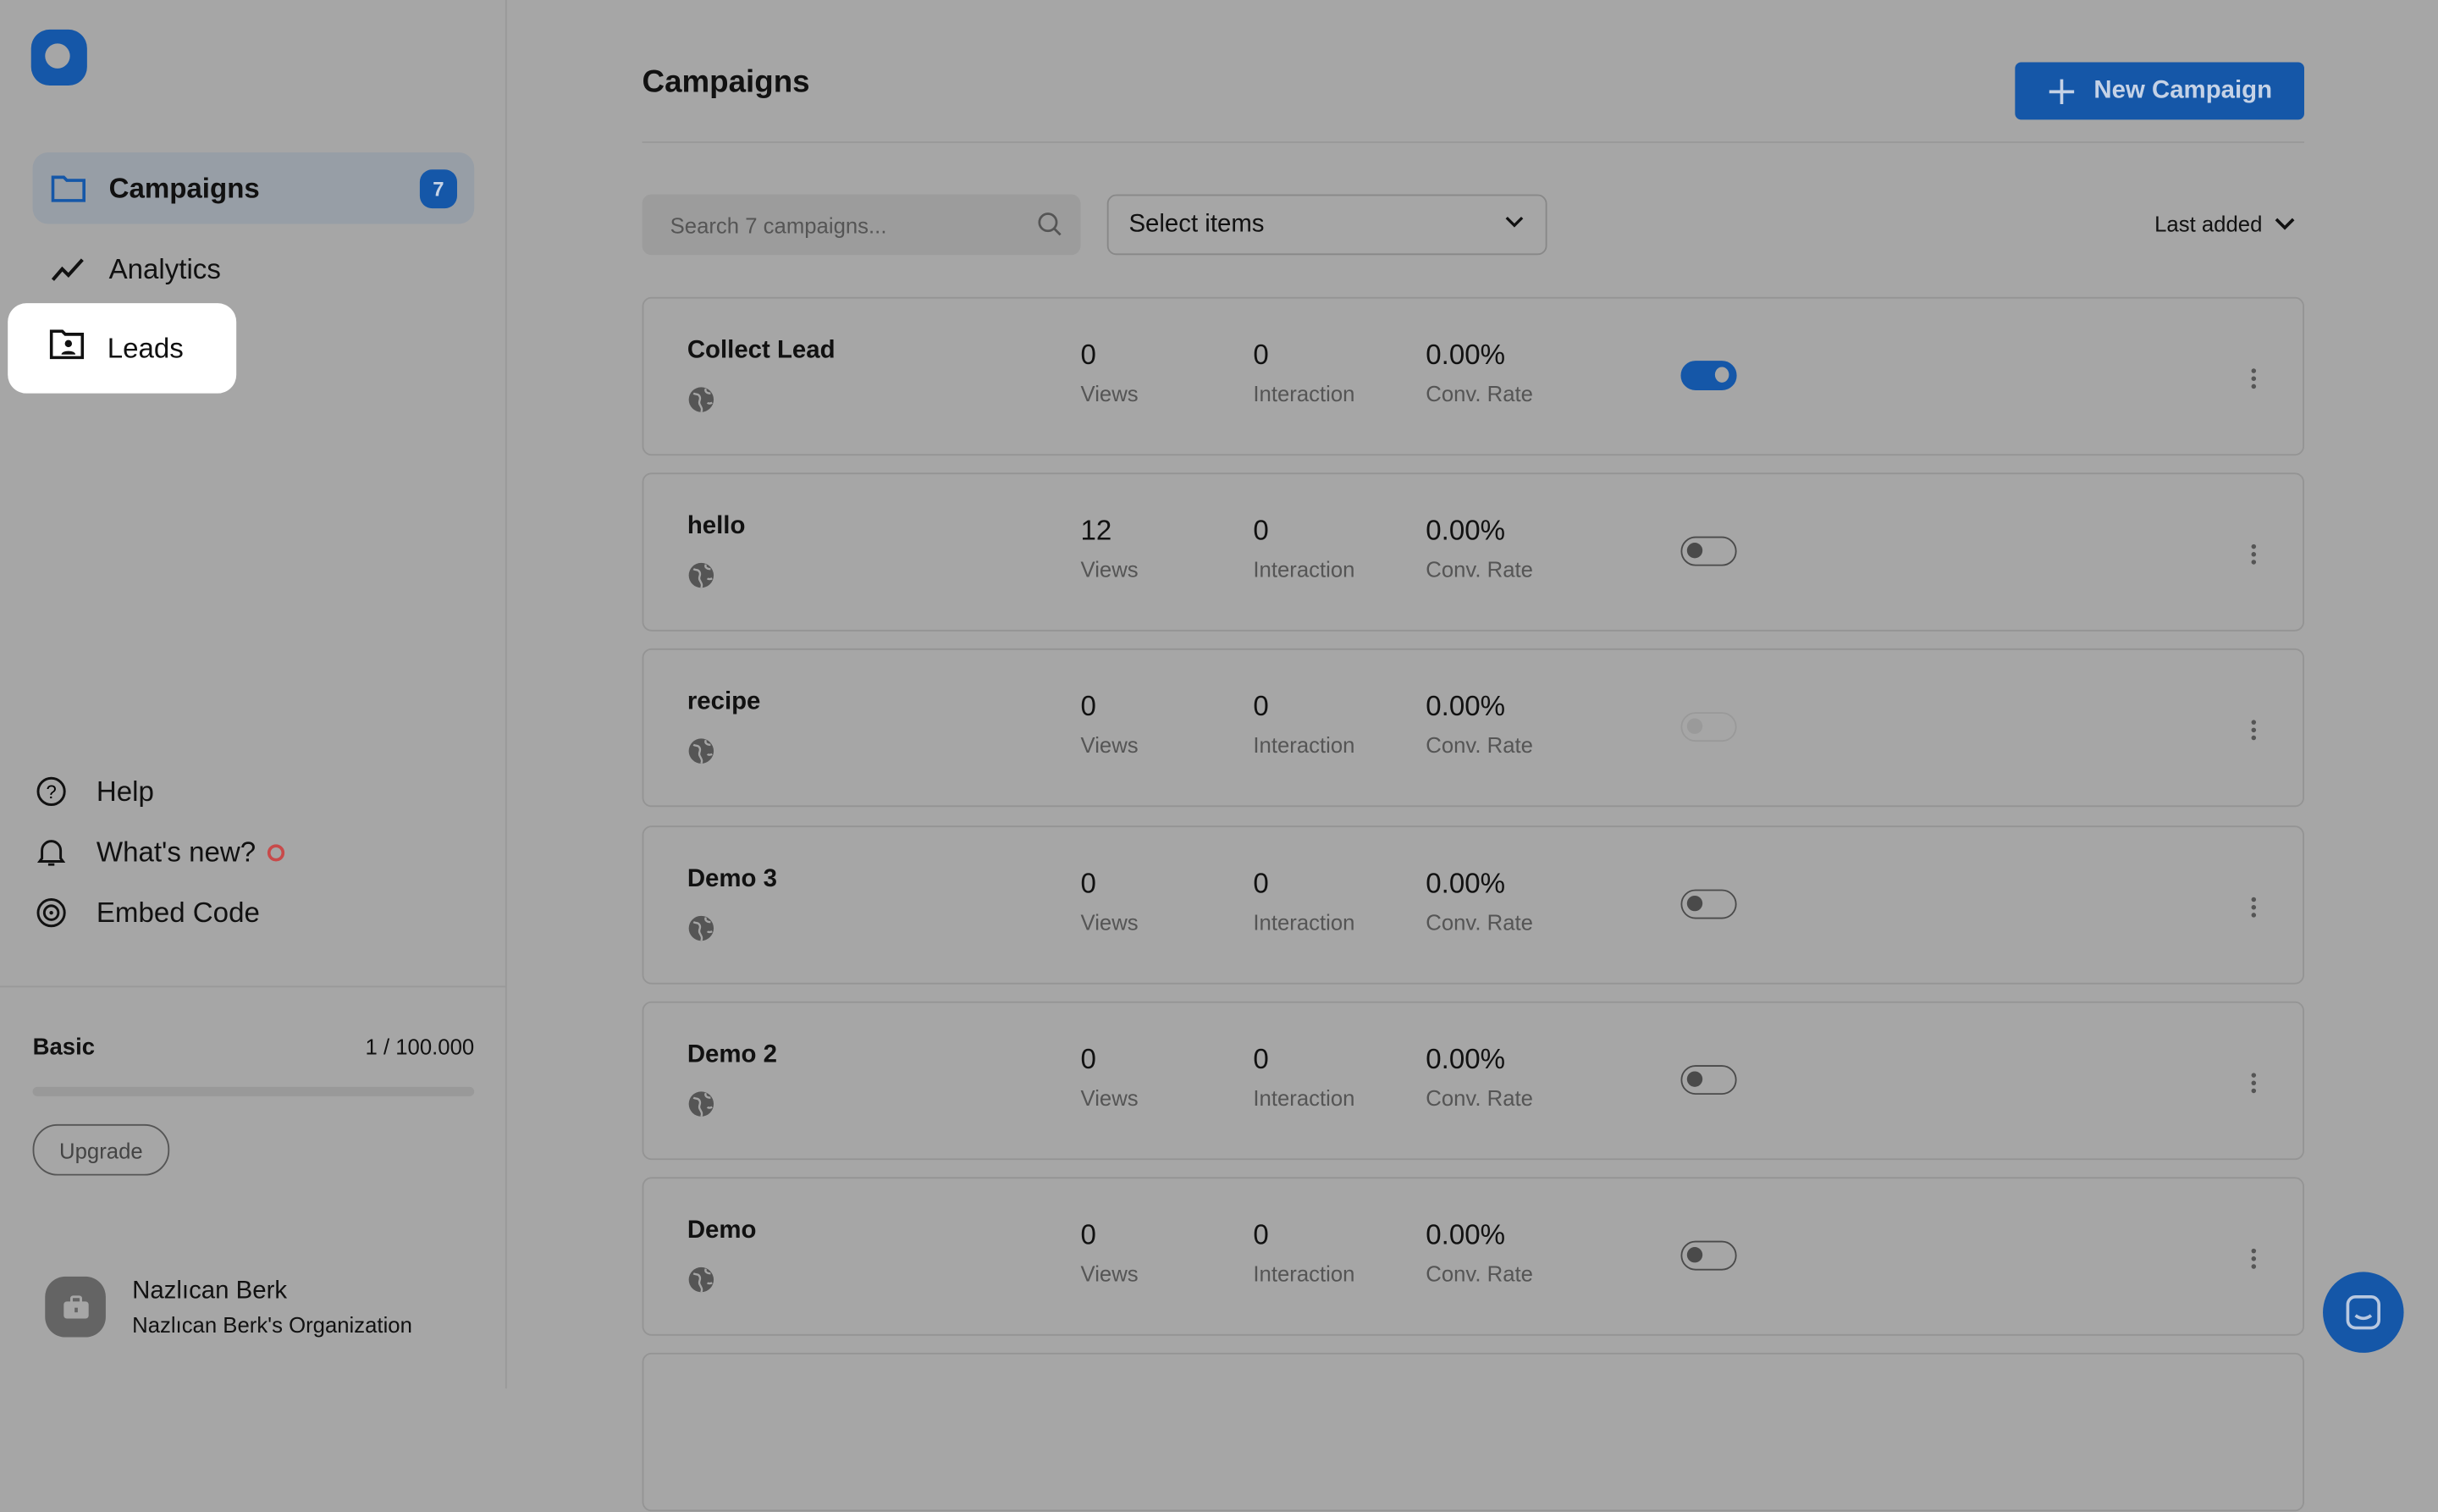 The width and height of the screenshot is (2438, 1512). I want to click on folder-icon, so click(68, 188).